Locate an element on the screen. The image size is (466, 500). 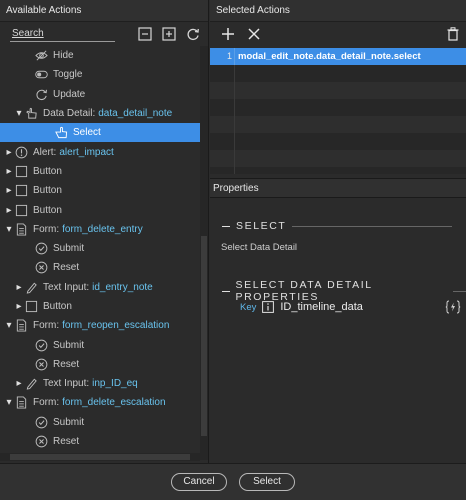
tree-item-label: Submit is located at coordinates (69, 345).